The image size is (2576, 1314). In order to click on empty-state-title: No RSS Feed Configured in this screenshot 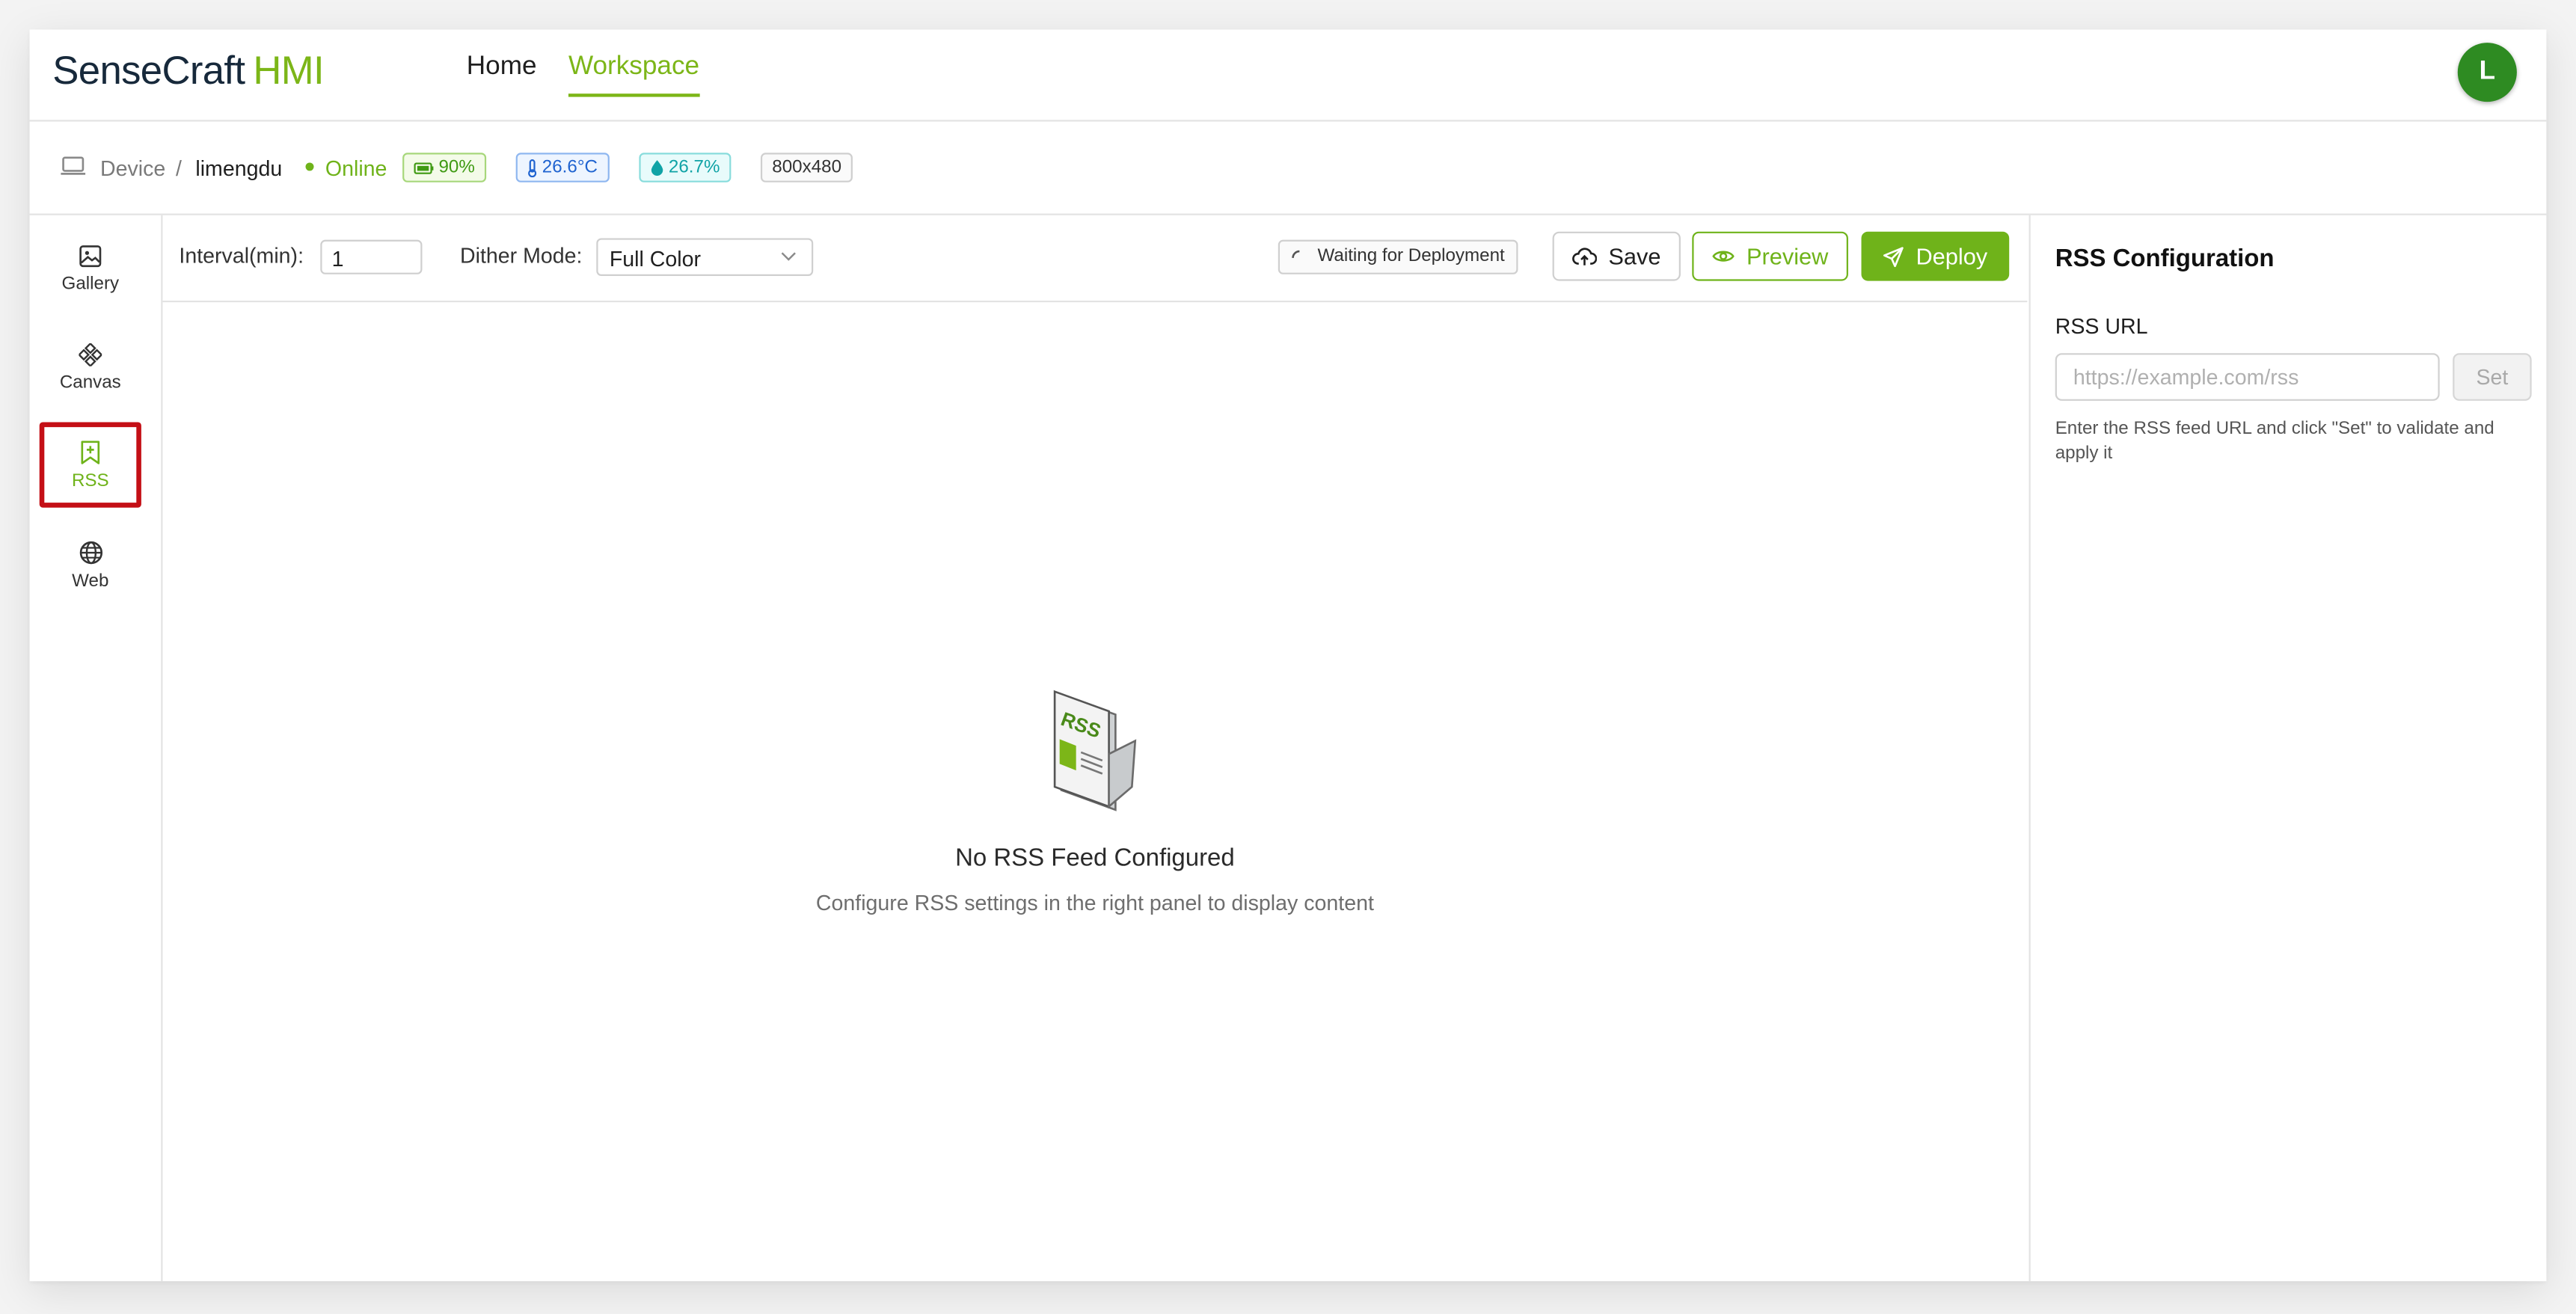, I will do `click(1095, 859)`.